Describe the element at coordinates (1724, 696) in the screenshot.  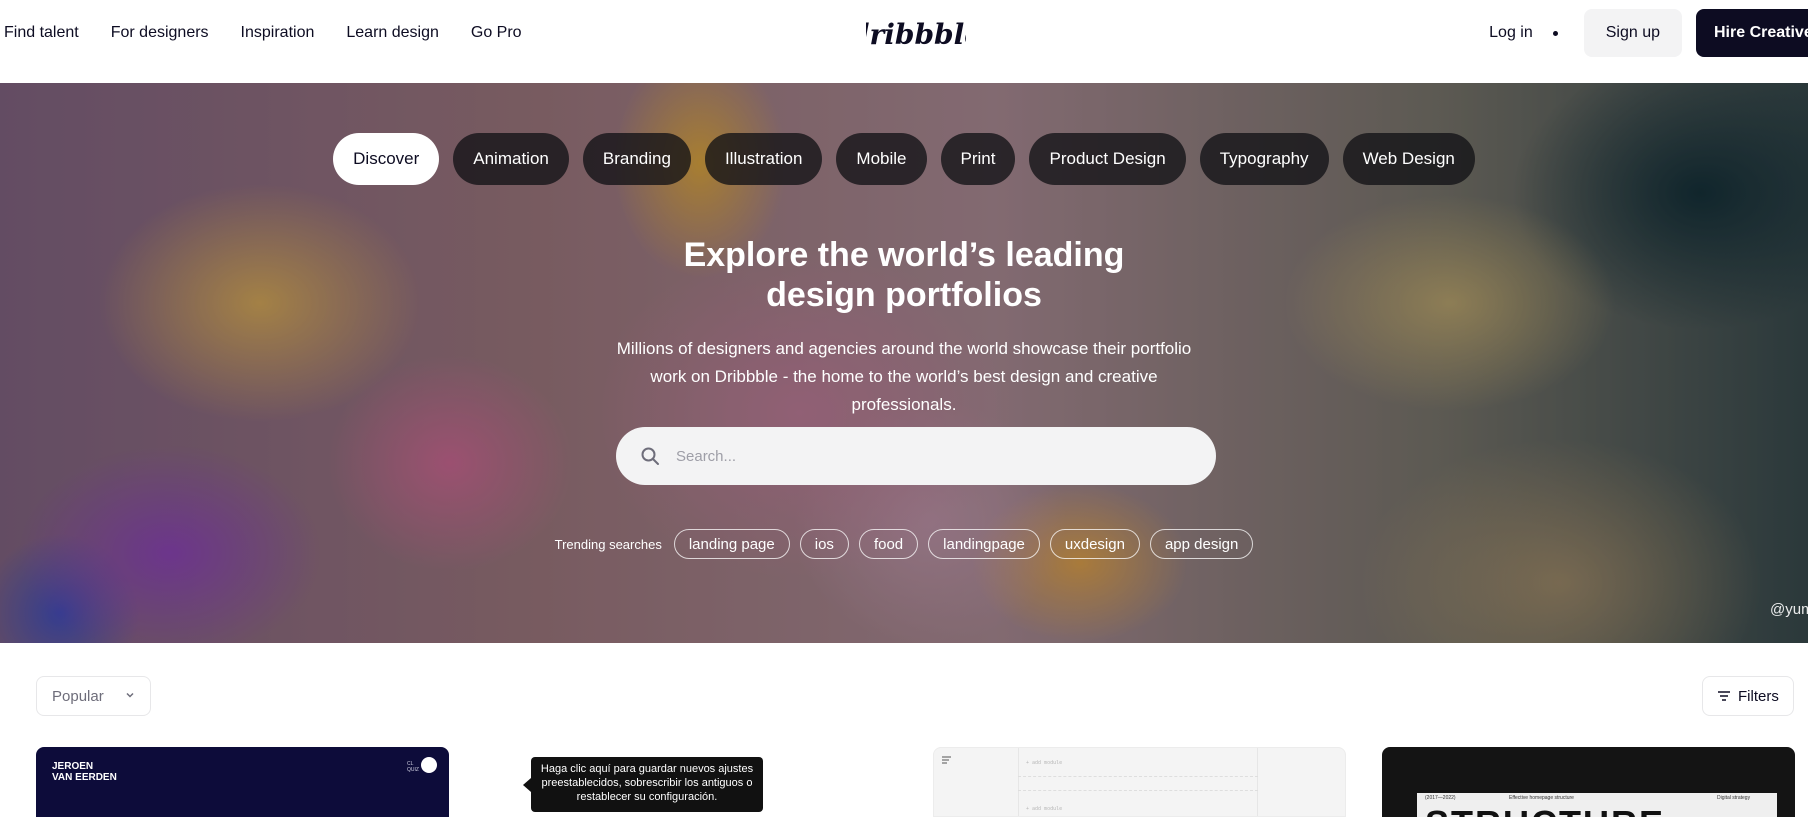
I see `filter-lines-icon` at that location.